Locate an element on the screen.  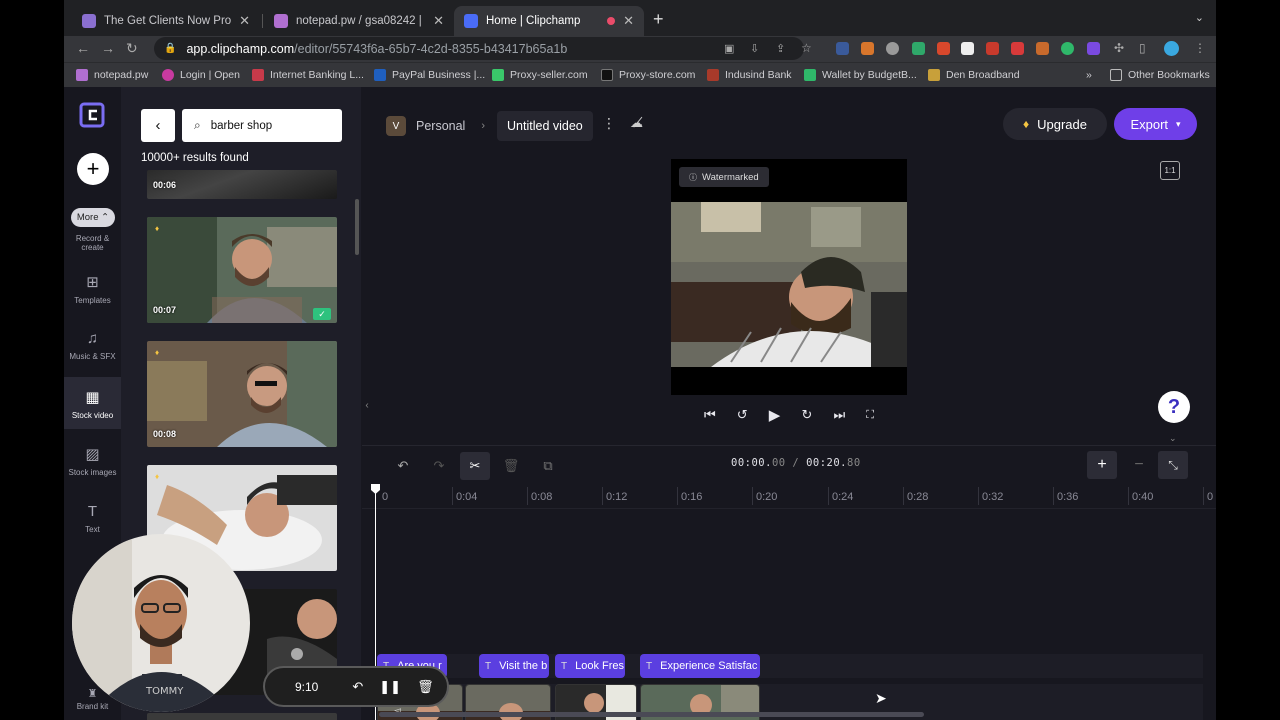
text-clip: T Visit the b is located at coordinates (514, 666).